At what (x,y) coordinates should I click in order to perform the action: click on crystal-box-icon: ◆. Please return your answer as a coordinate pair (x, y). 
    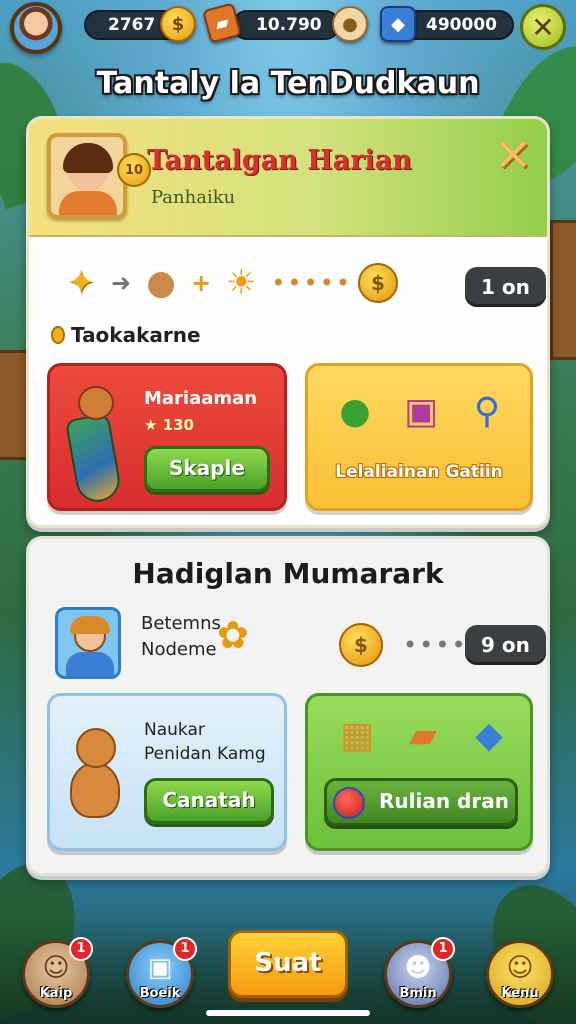
    Looking at the image, I should click on (489, 735).